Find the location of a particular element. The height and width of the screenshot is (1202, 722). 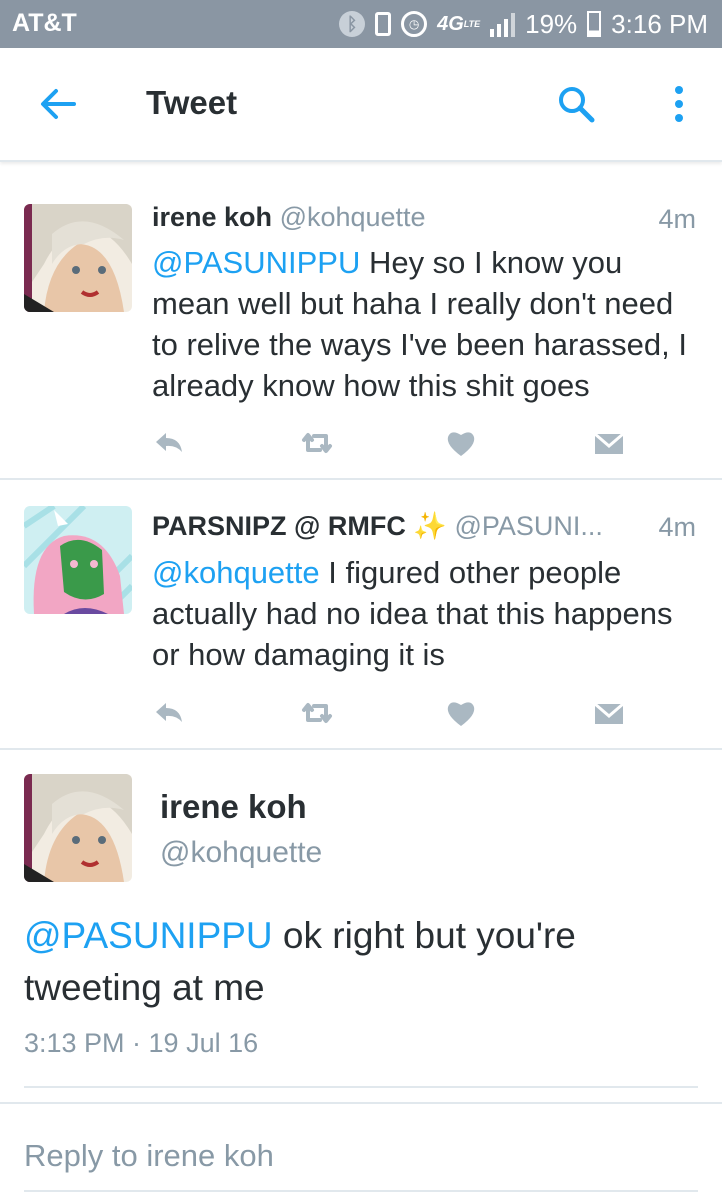

battery-icon is located at coordinates (594, 24).